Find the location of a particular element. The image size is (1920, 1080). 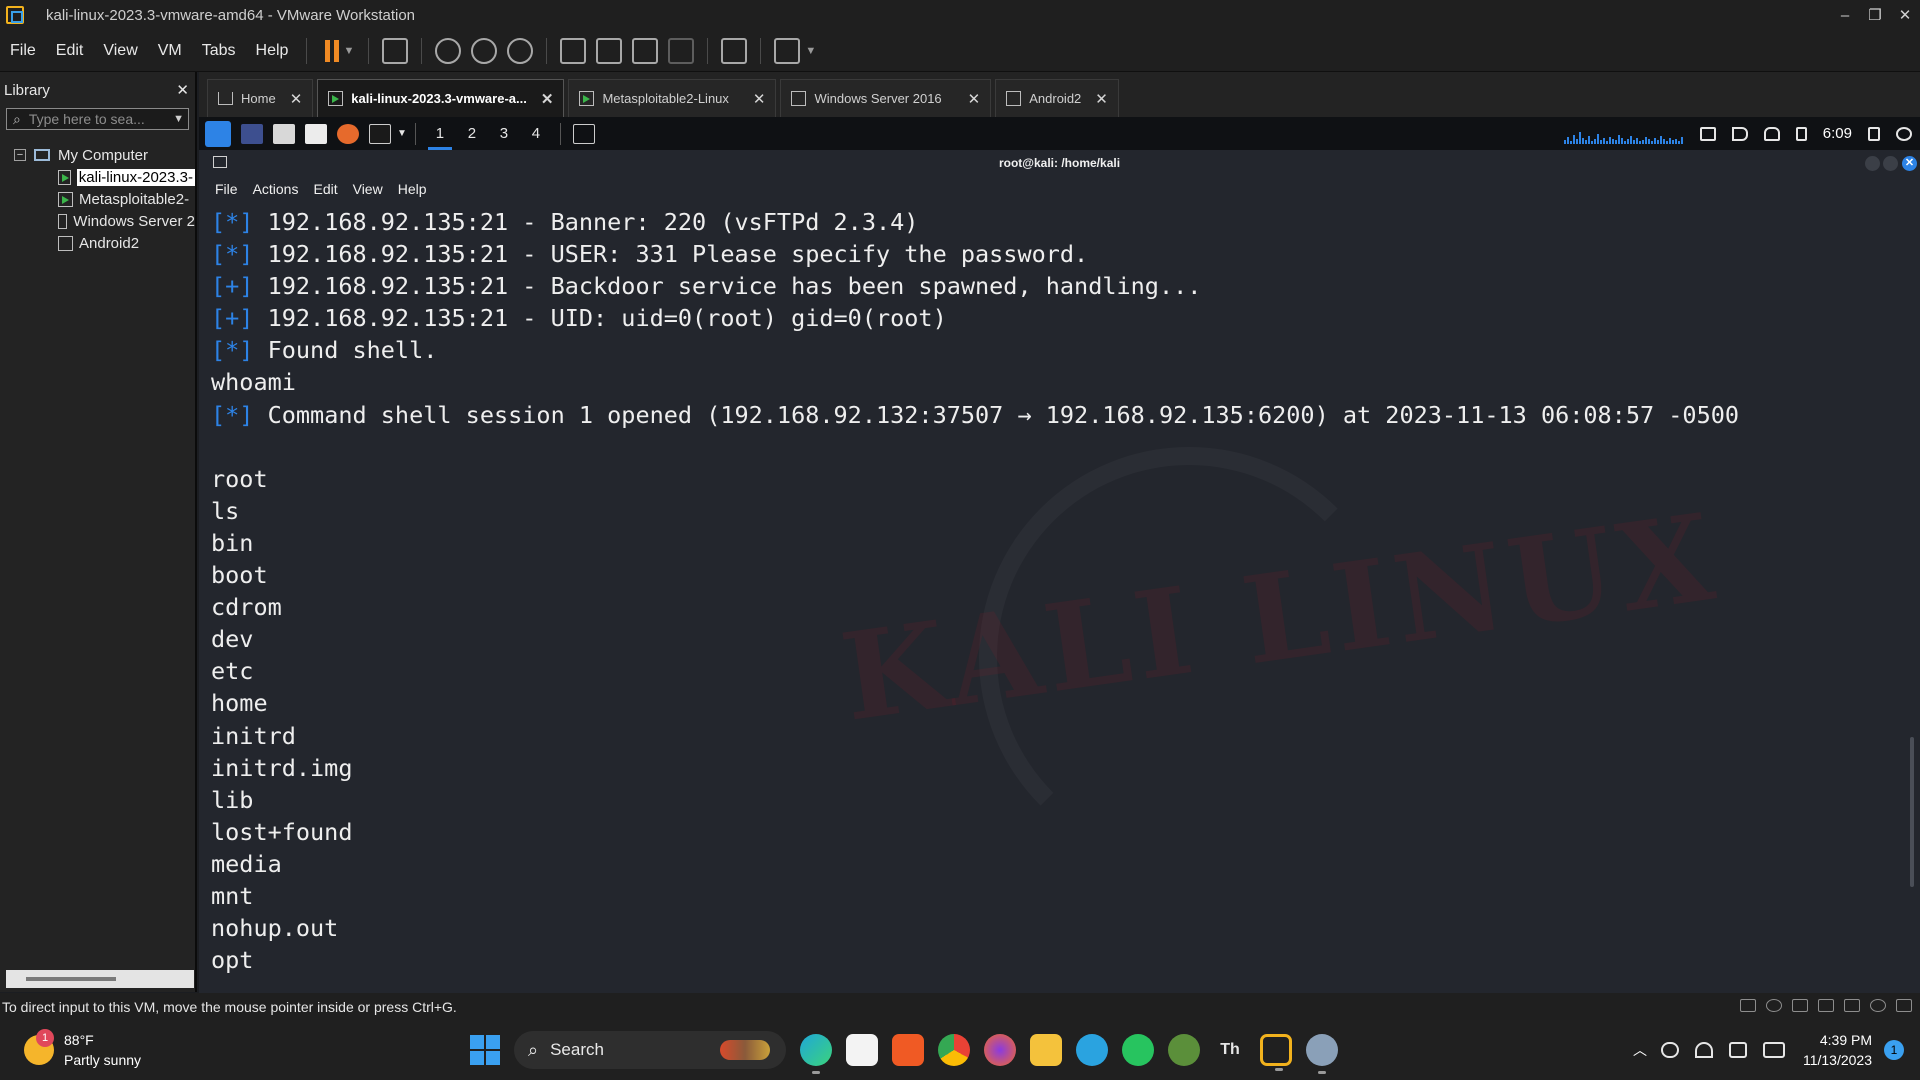

tree-node-my-computer: − My Computer is located at coordinates (97, 155).